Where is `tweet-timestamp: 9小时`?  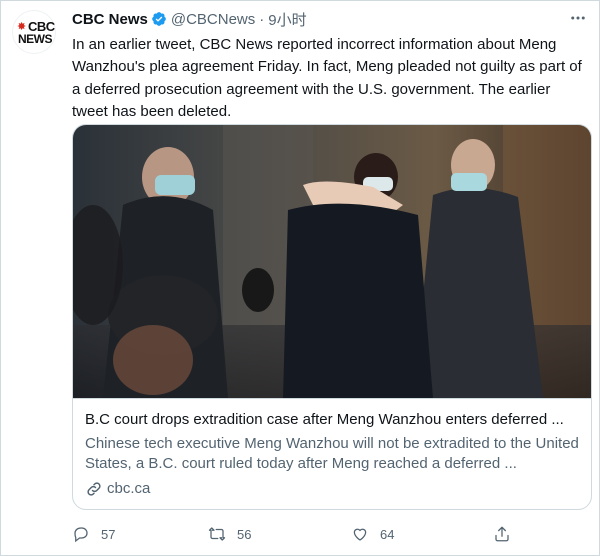
tweet-timestamp: 9小时 is located at coordinates (287, 19).